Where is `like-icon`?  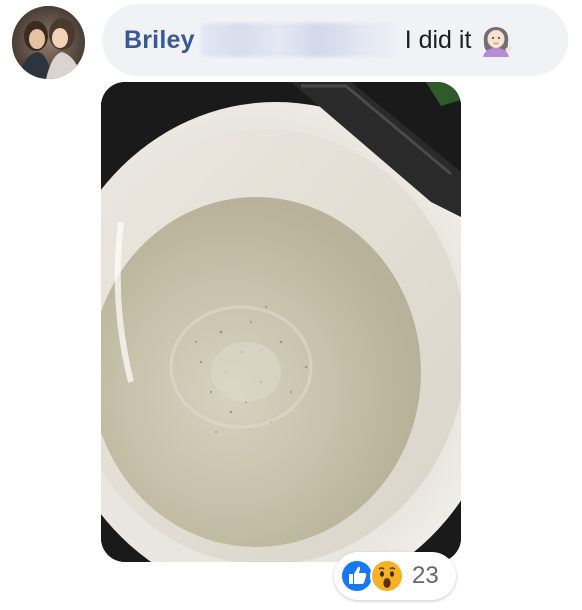 like-icon is located at coordinates (357, 576).